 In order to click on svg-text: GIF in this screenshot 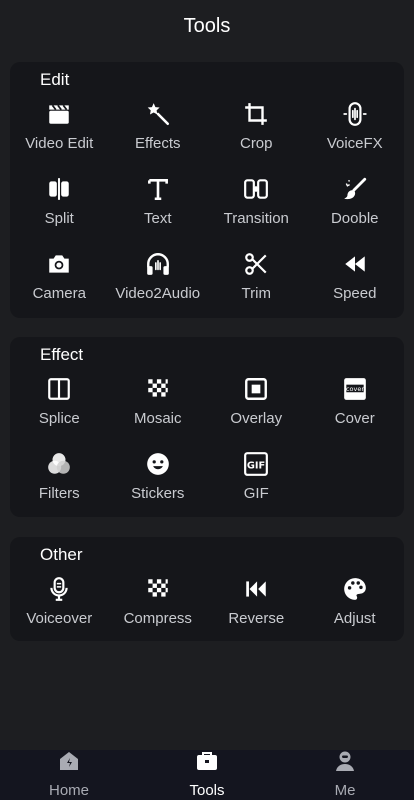, I will do `click(256, 465)`.